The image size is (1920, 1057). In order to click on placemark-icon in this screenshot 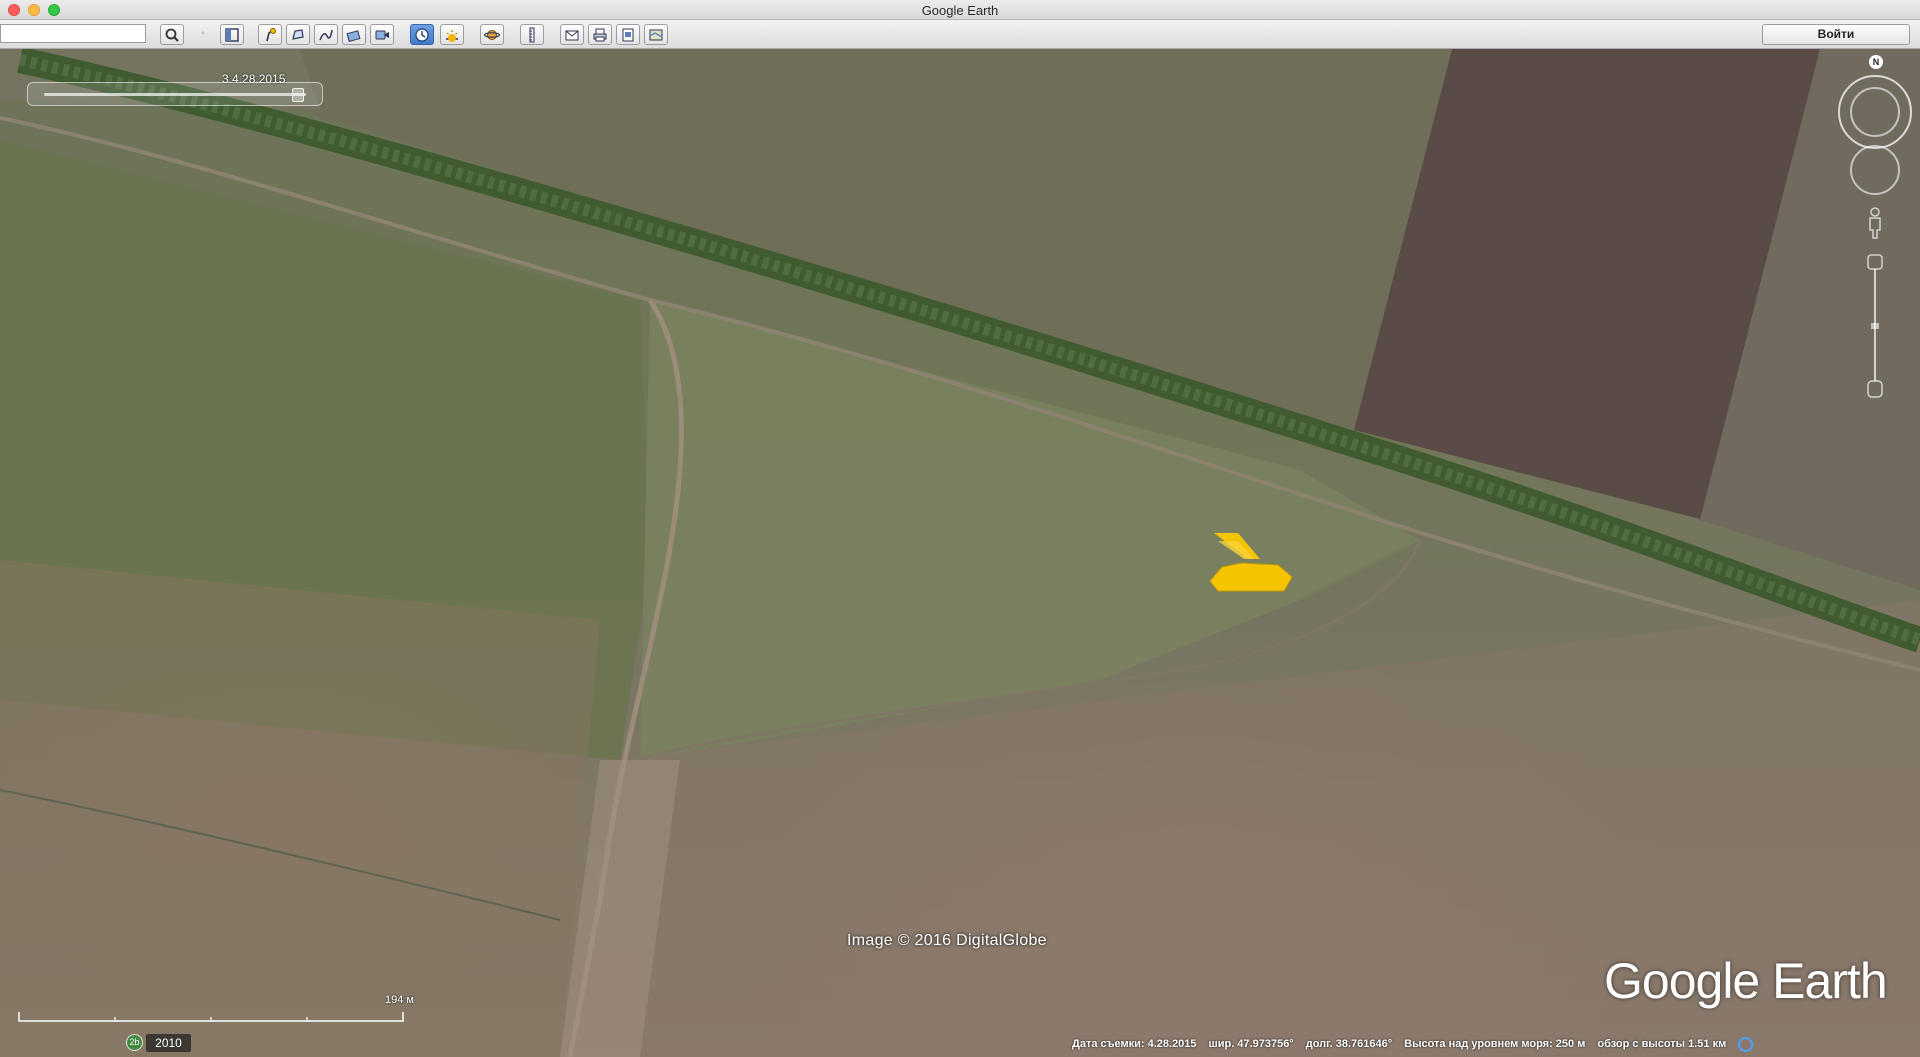, I will do `click(271, 34)`.